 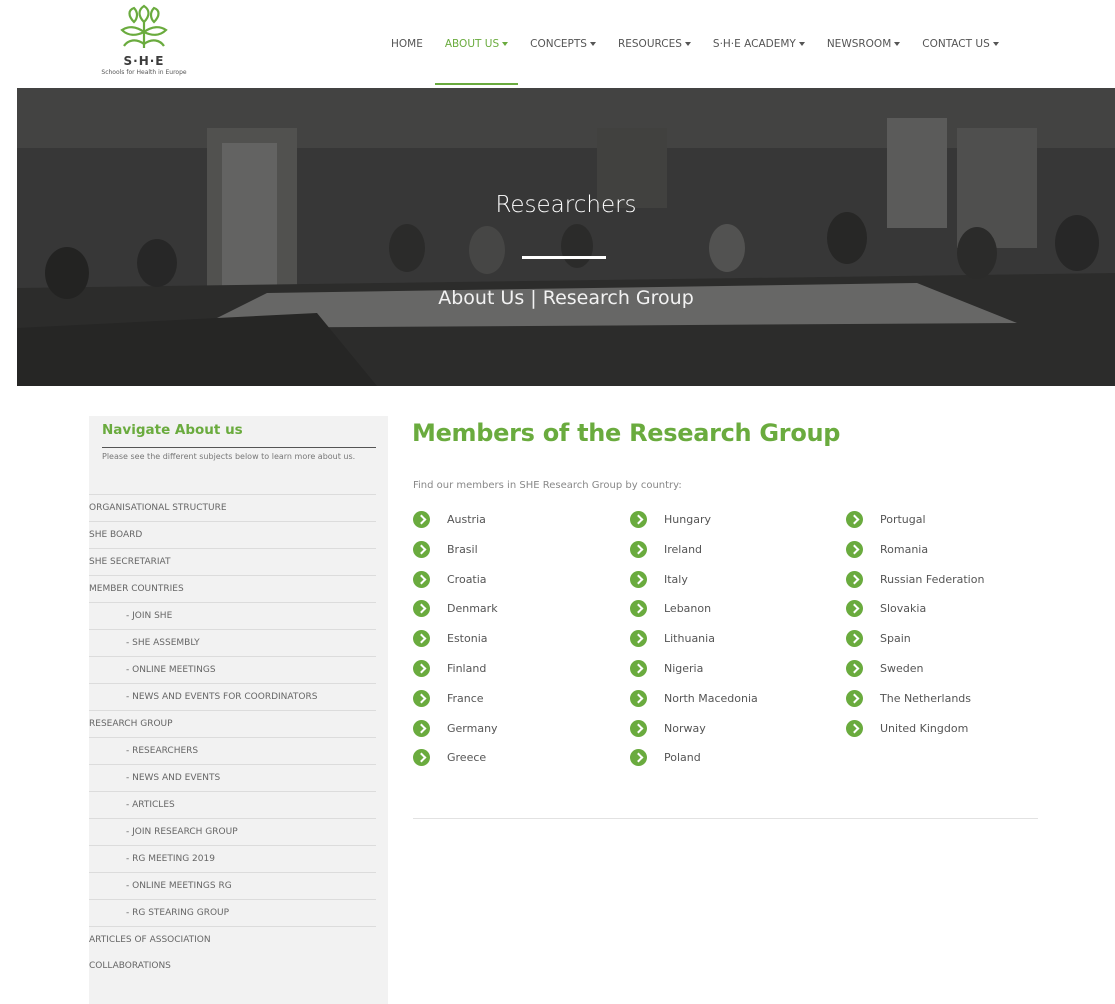 I want to click on country-link: Finland, so click(x=449, y=668).